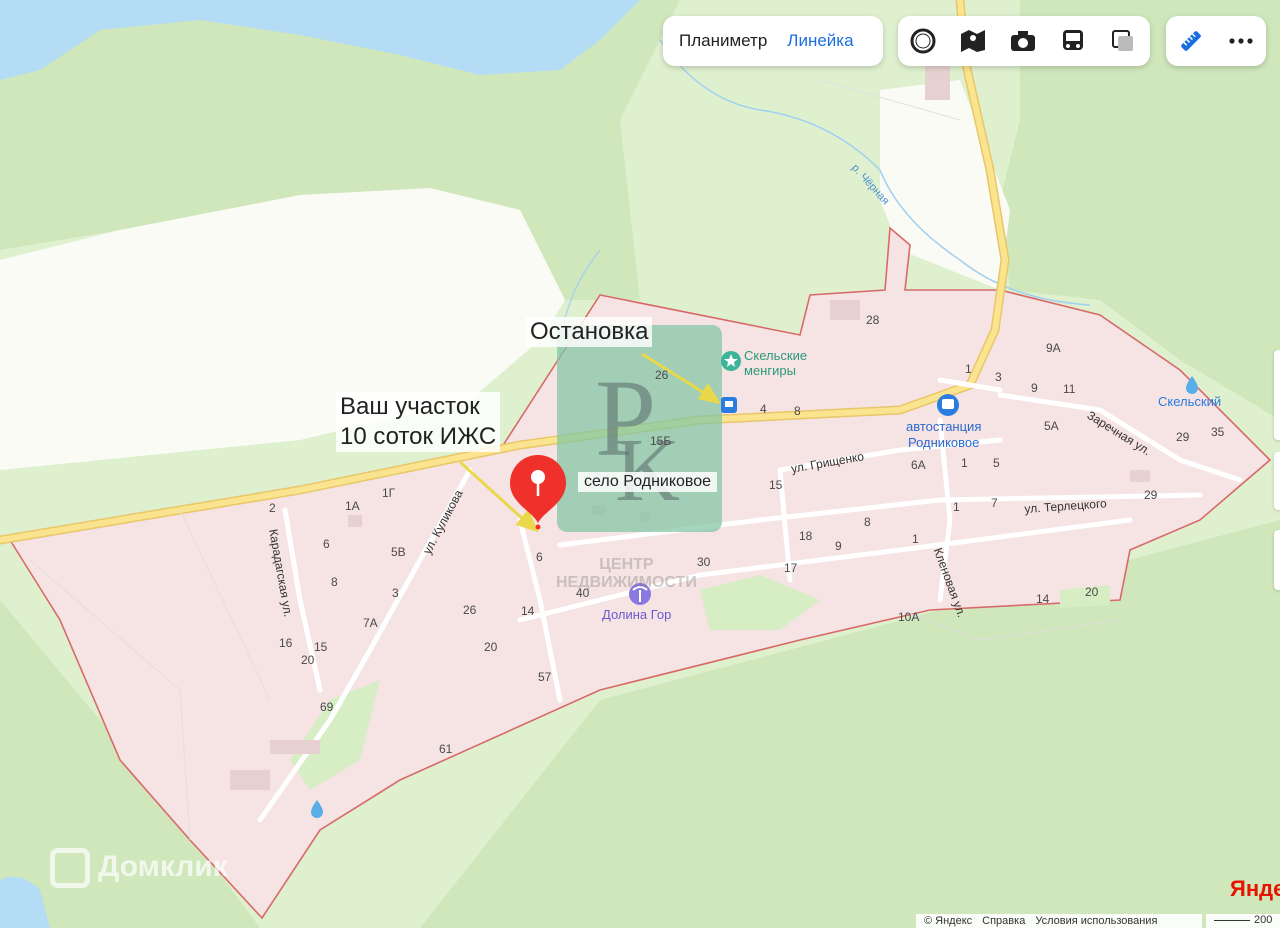  I want to click on scale-value: 200, so click(1263, 920).